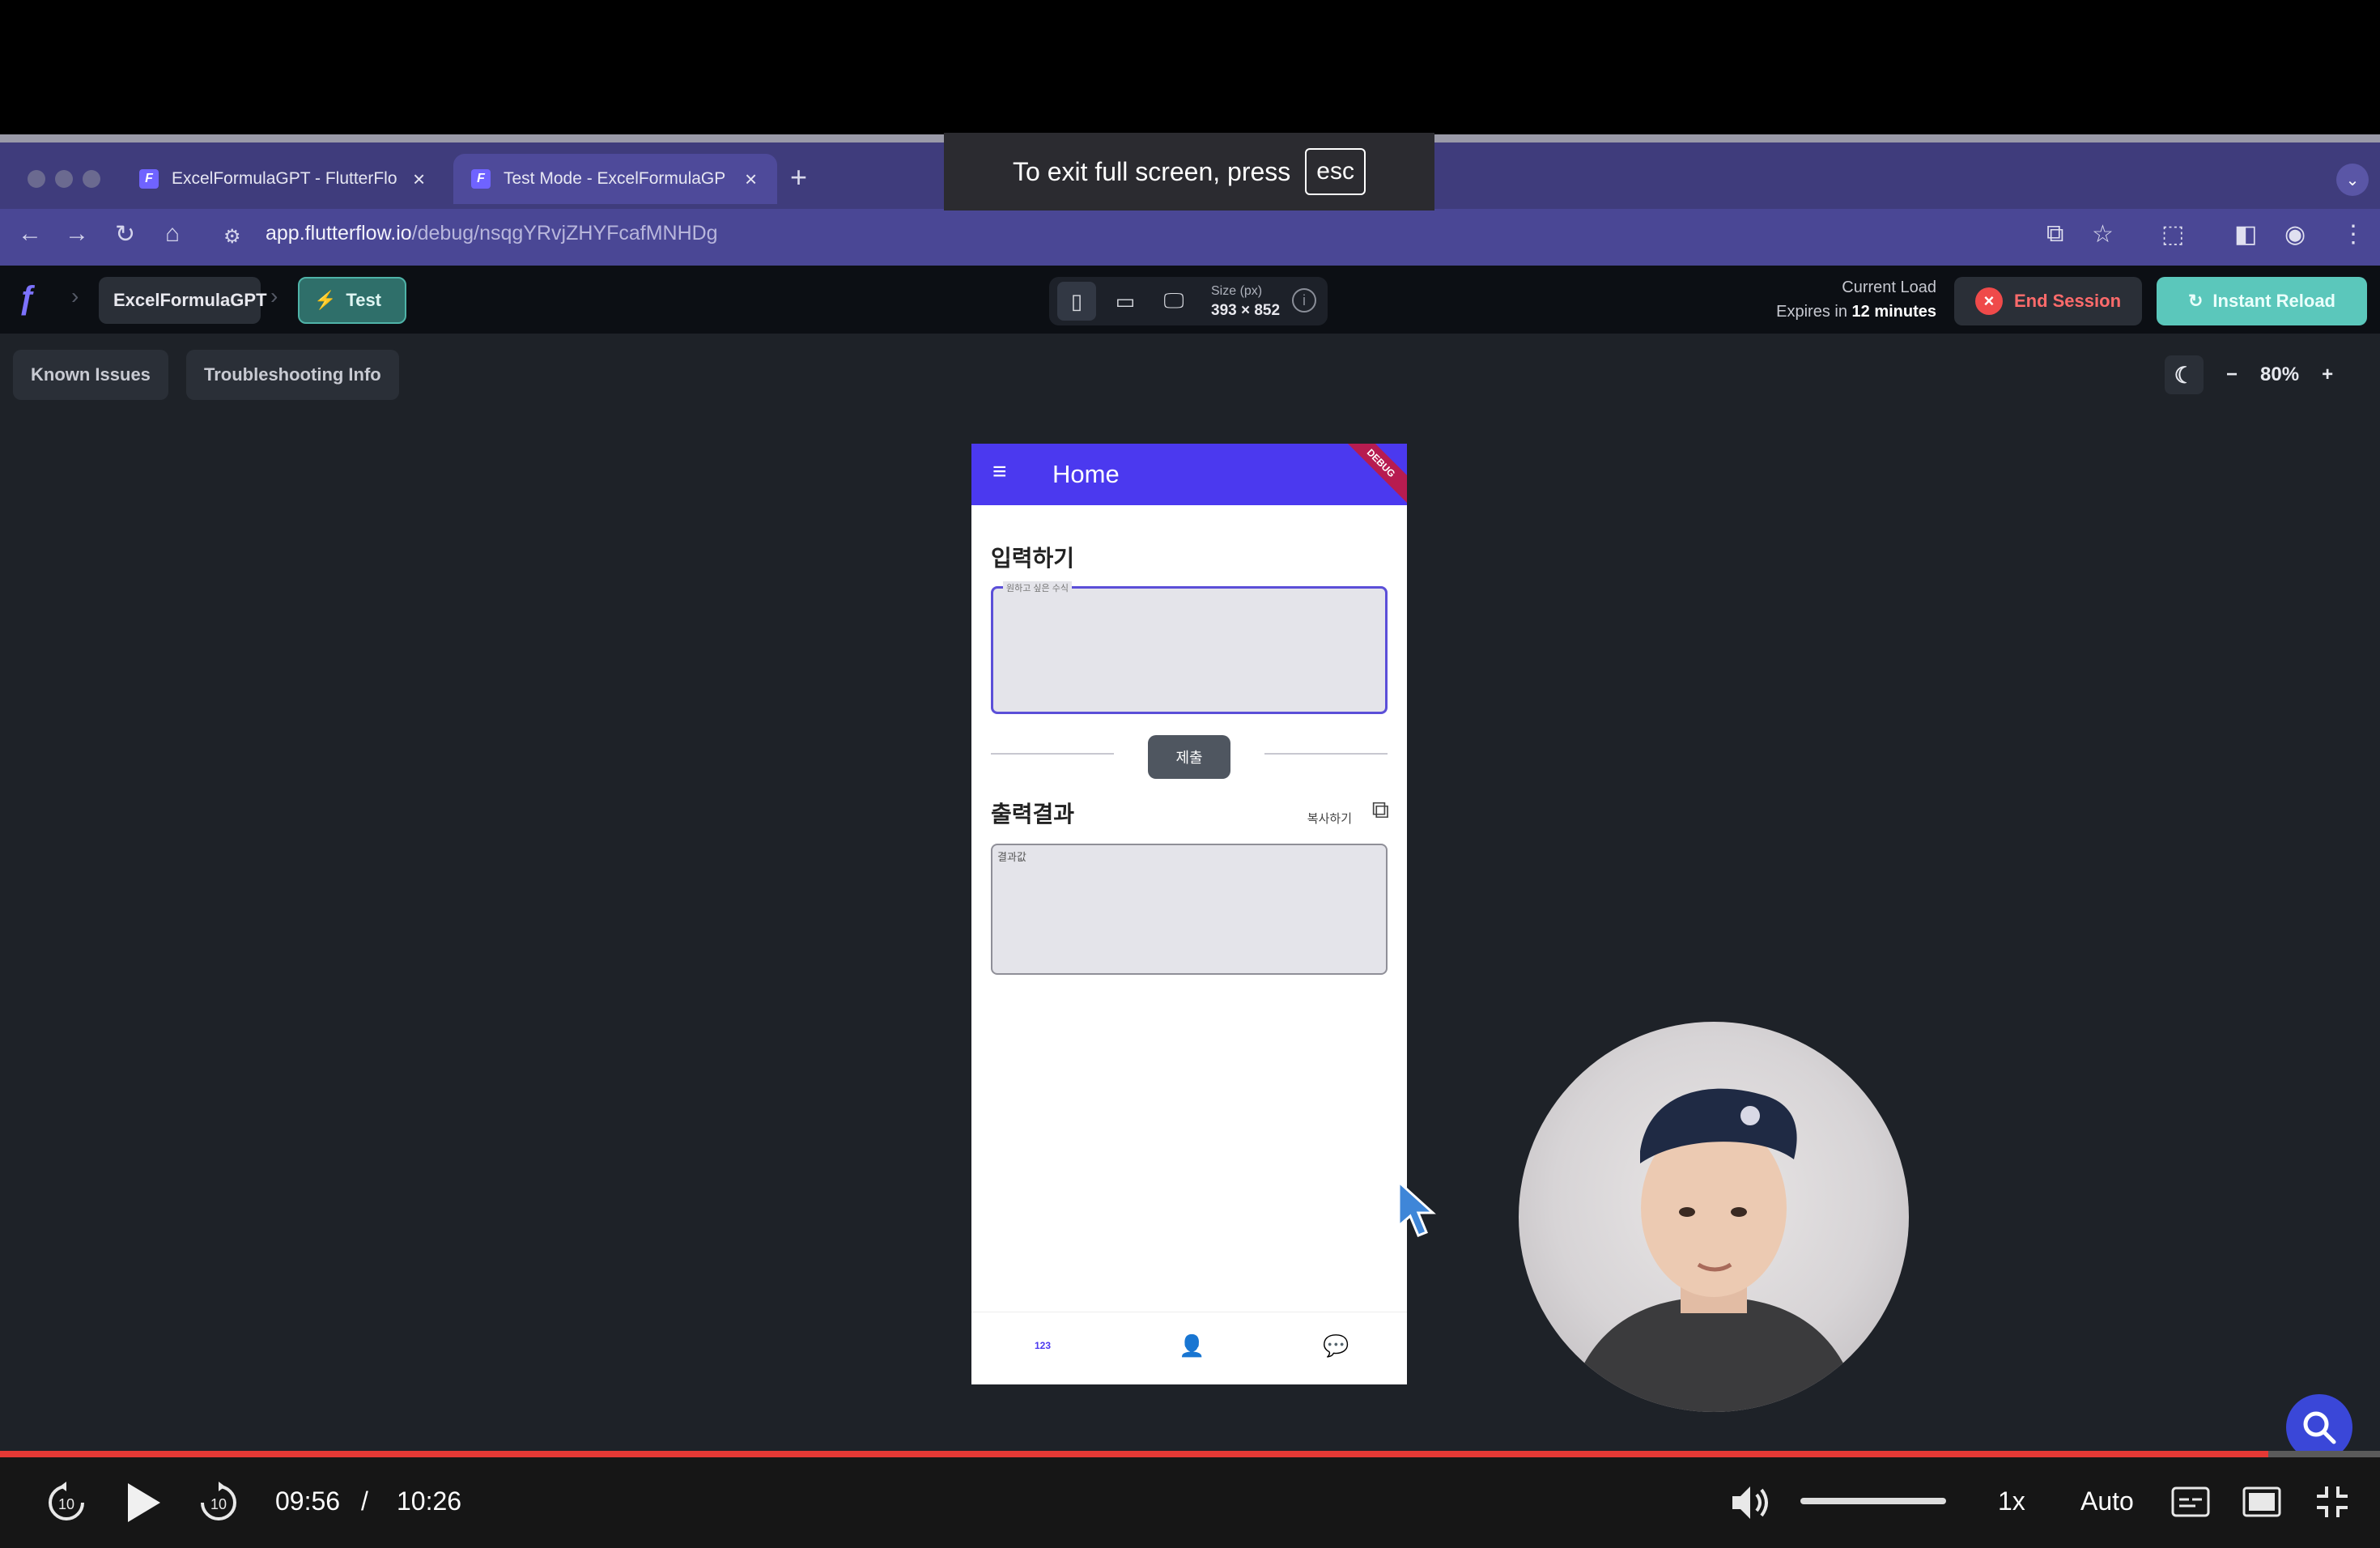  Describe the element at coordinates (1326, 754) in the screenshot. I see `divider-right` at that location.